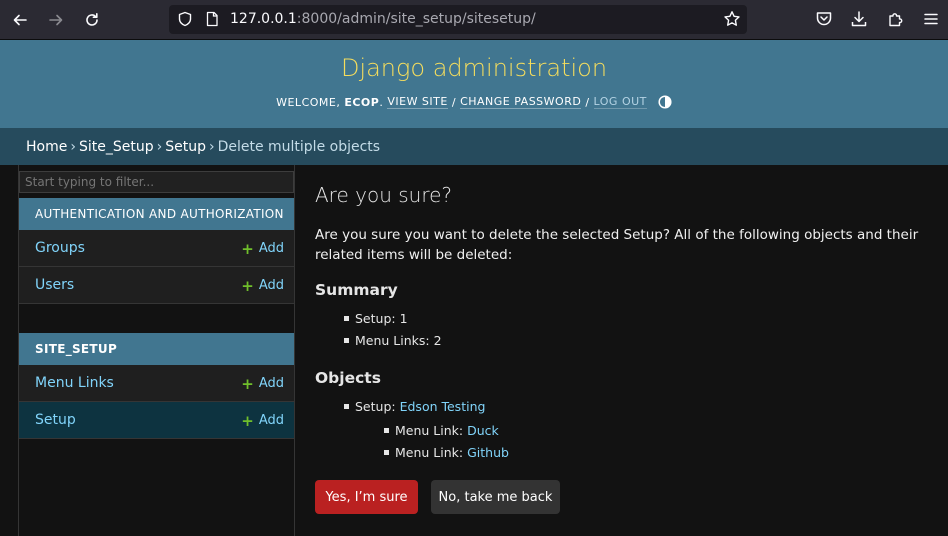 Image resolution: width=948 pixels, height=536 pixels. What do you see at coordinates (495, 497) in the screenshot?
I see `cancel-button: No, take me back` at bounding box center [495, 497].